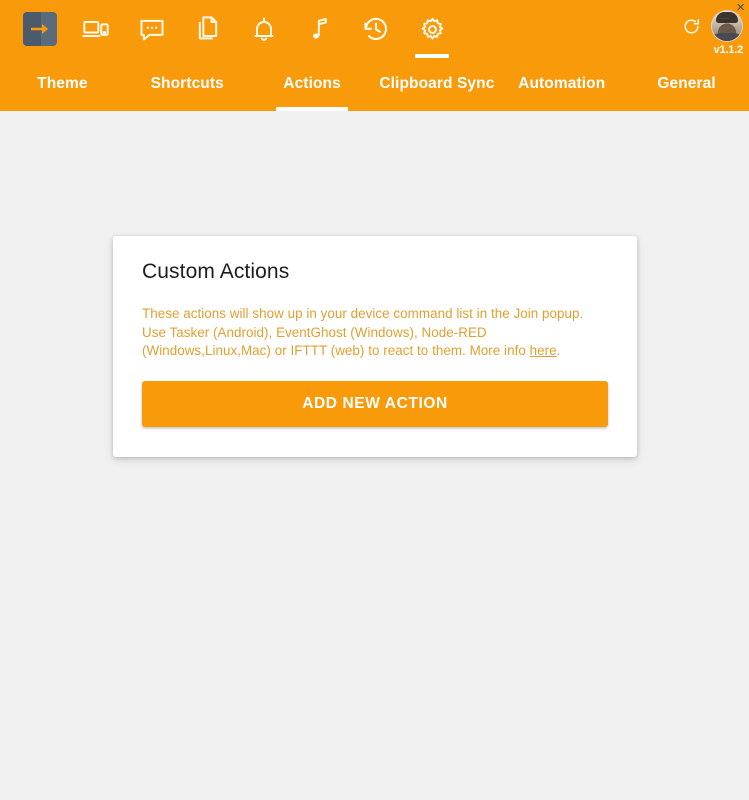 This screenshot has width=749, height=800. I want to click on tab-shortcuts: Shortcuts, so click(187, 86).